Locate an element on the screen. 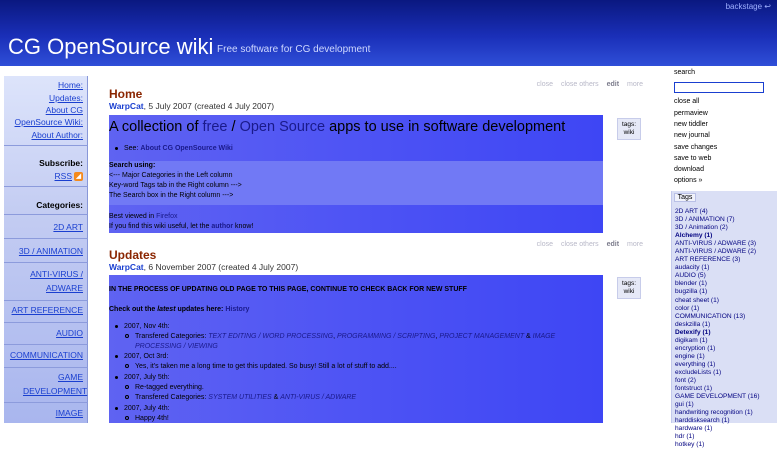 The width and height of the screenshot is (777, 449). entry-text: Re-tagged everything. is located at coordinates (169, 387).